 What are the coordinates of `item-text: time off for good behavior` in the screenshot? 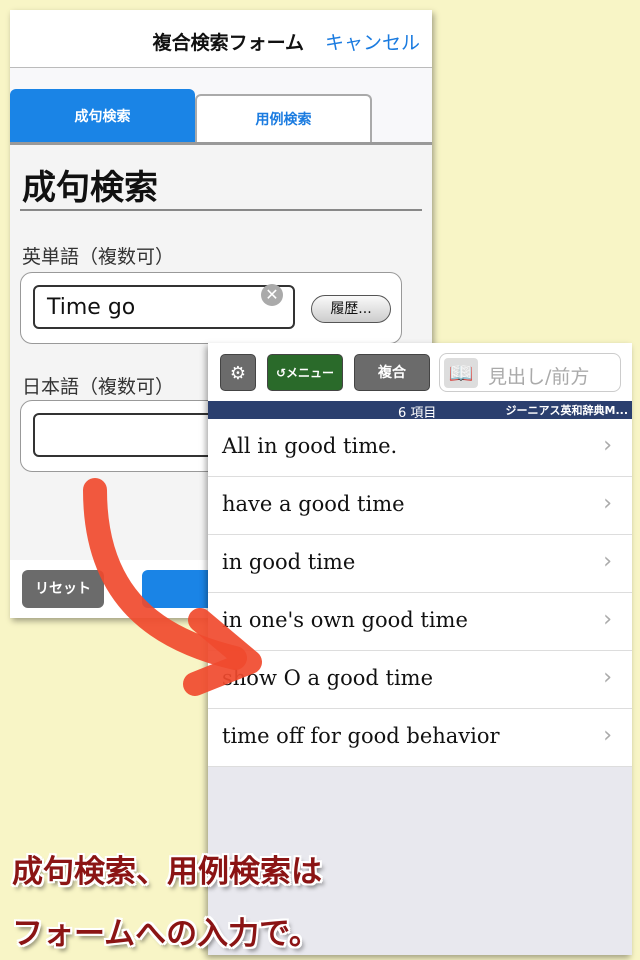 It's located at (361, 736).